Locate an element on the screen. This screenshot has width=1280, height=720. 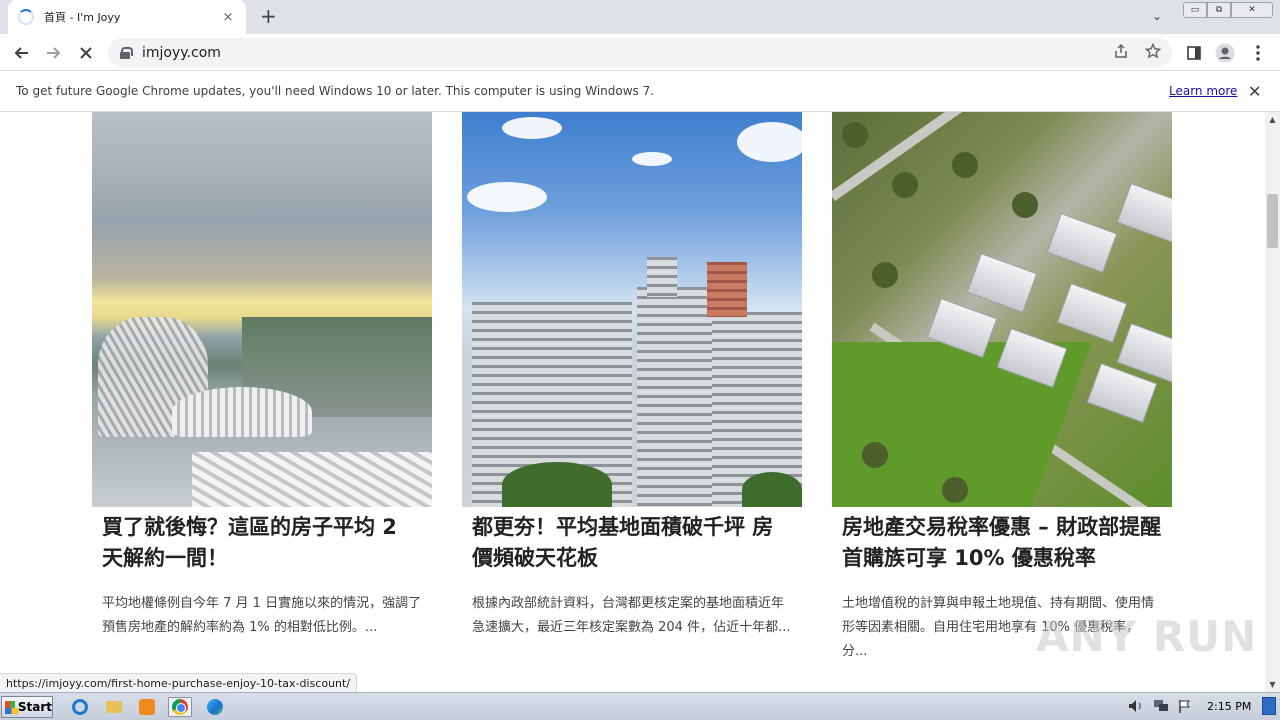
forward-button is located at coordinates (54, 53).